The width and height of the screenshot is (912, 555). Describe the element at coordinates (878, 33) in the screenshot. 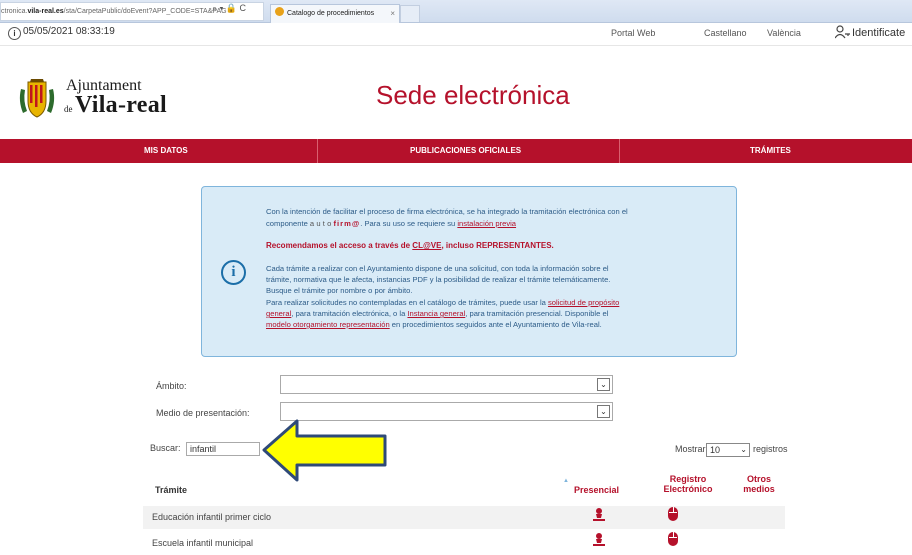

I see `login-link: Identificate` at that location.